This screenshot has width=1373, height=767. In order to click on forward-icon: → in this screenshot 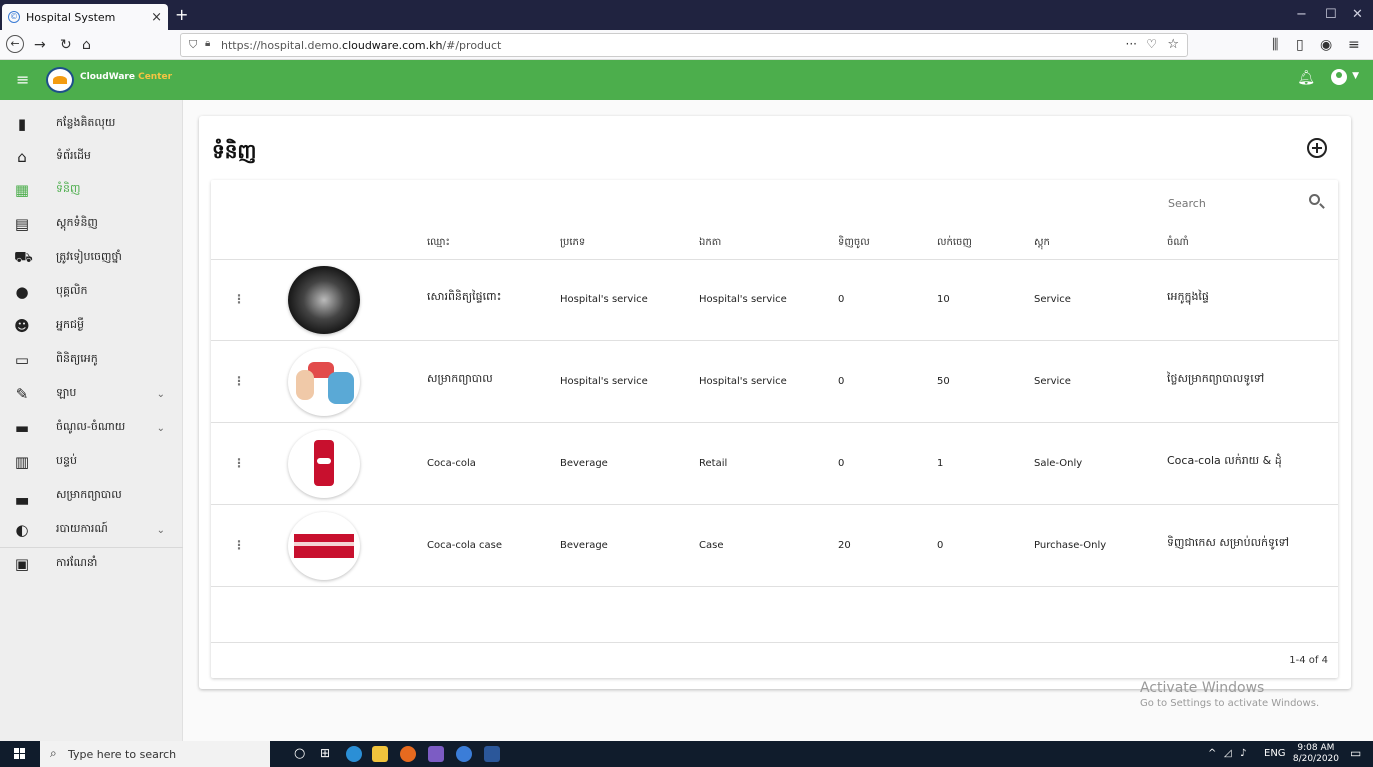, I will do `click(40, 45)`.